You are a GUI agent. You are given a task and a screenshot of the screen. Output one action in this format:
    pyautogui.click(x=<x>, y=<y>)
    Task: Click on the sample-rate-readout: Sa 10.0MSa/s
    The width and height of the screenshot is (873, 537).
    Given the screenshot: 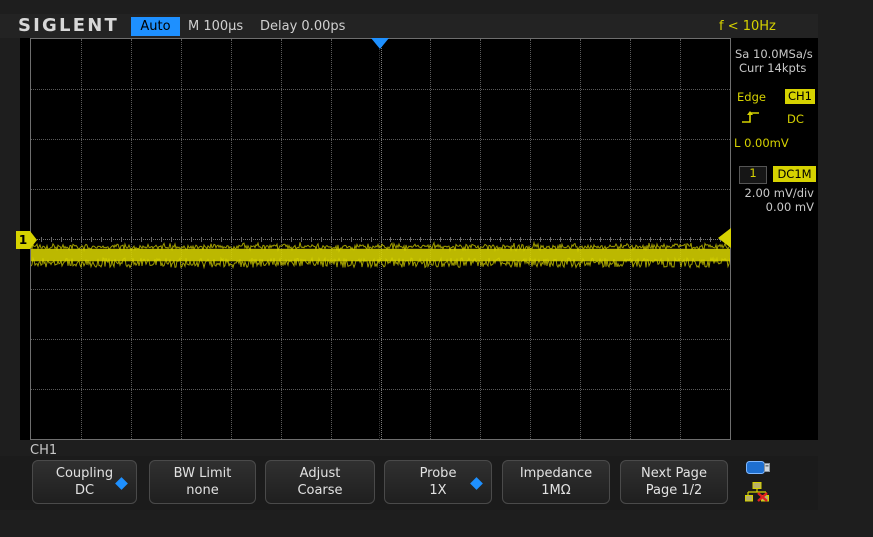 What is the action you would take?
    pyautogui.click(x=774, y=54)
    